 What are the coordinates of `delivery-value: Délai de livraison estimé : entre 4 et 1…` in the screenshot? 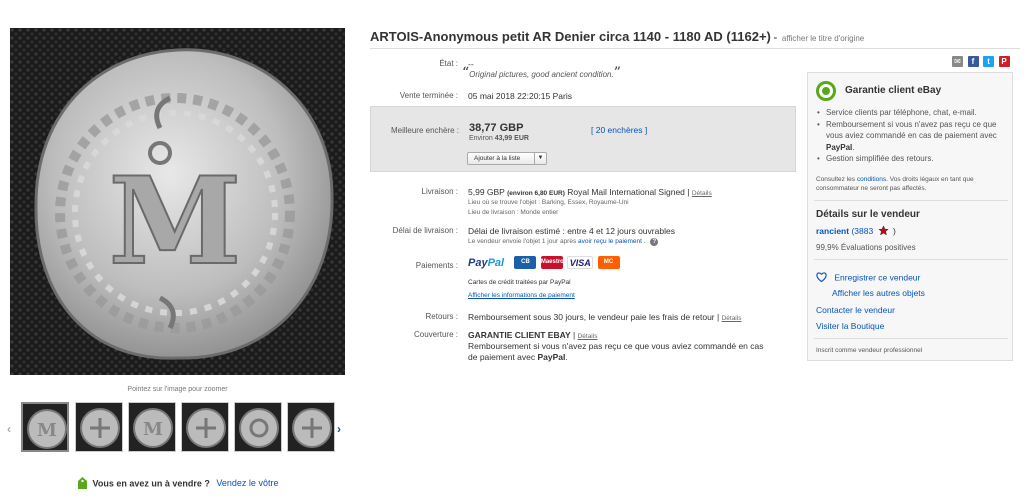 It's located at (571, 231).